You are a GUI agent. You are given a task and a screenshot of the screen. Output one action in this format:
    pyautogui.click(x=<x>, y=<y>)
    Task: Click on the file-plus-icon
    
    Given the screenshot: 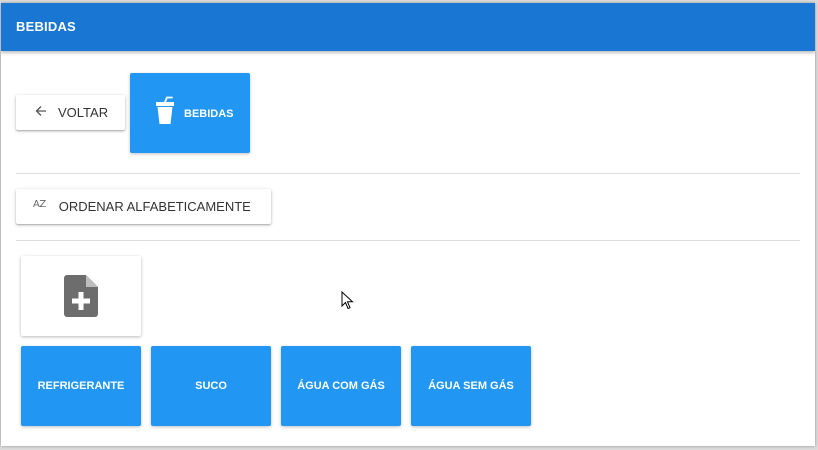 What is the action you would take?
    pyautogui.click(x=81, y=296)
    